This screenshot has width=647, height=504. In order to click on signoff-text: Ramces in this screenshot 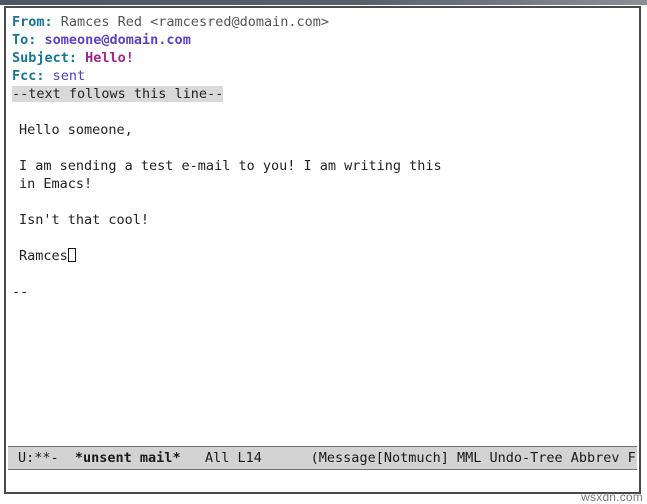, I will do `click(43, 256)`.